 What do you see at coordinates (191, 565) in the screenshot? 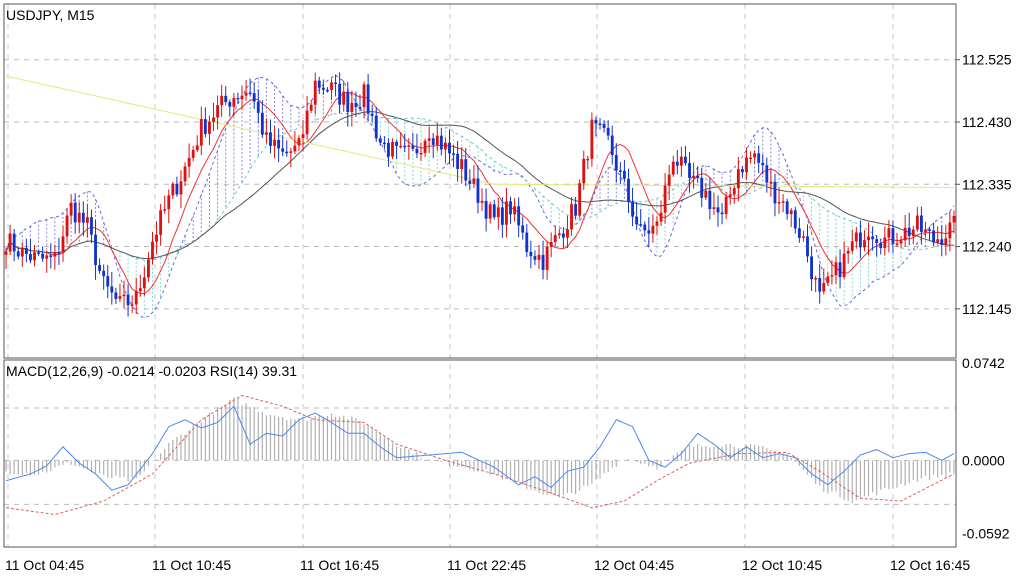
I see `time-tick-label: 11 Oct 10:45` at bounding box center [191, 565].